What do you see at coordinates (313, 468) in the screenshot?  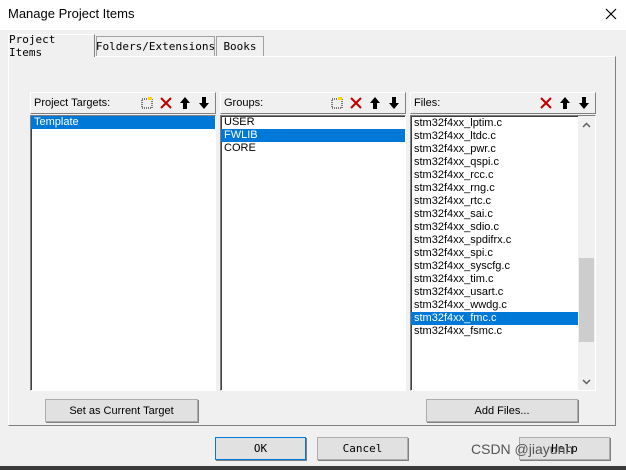 I see `background-strip` at bounding box center [313, 468].